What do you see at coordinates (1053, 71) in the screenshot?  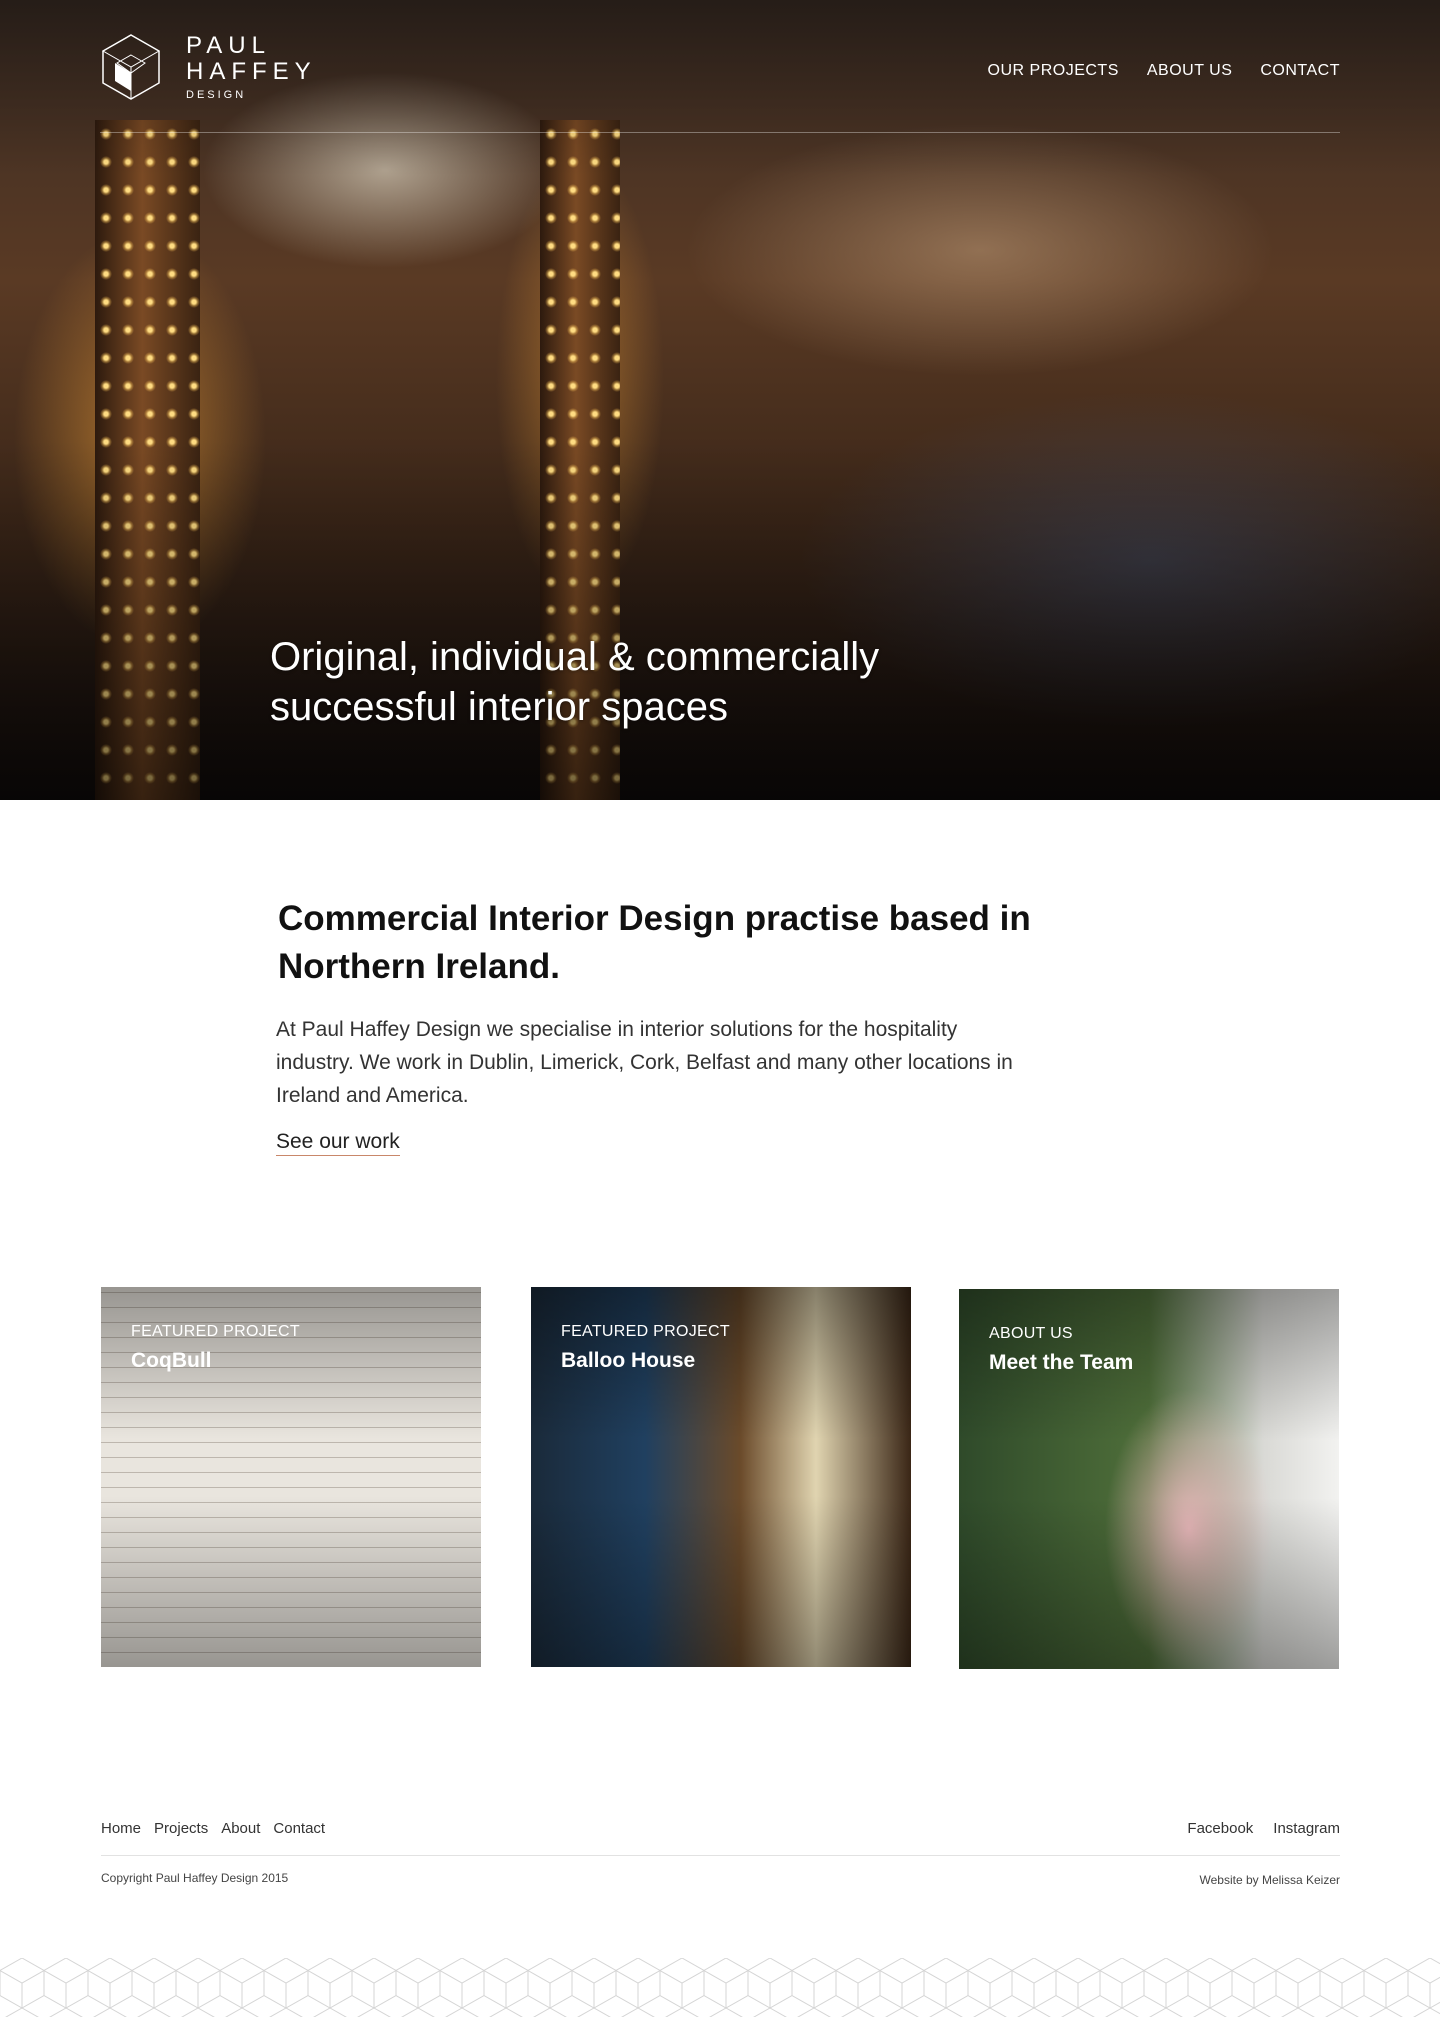 I see `nav-item-our-projects: OUR PROJECTS` at bounding box center [1053, 71].